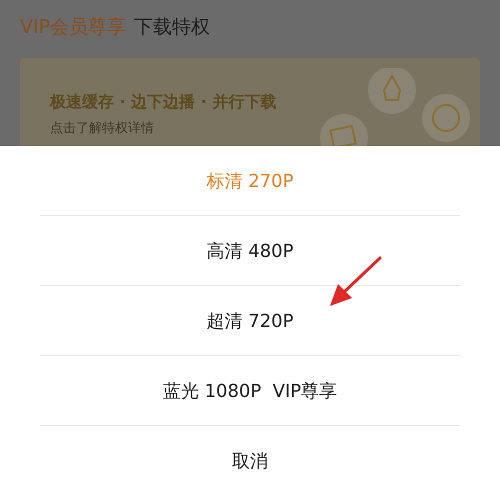 This screenshot has height=495, width=500. Describe the element at coordinates (172, 27) in the screenshot. I see `section-title: 下载特权` at that location.